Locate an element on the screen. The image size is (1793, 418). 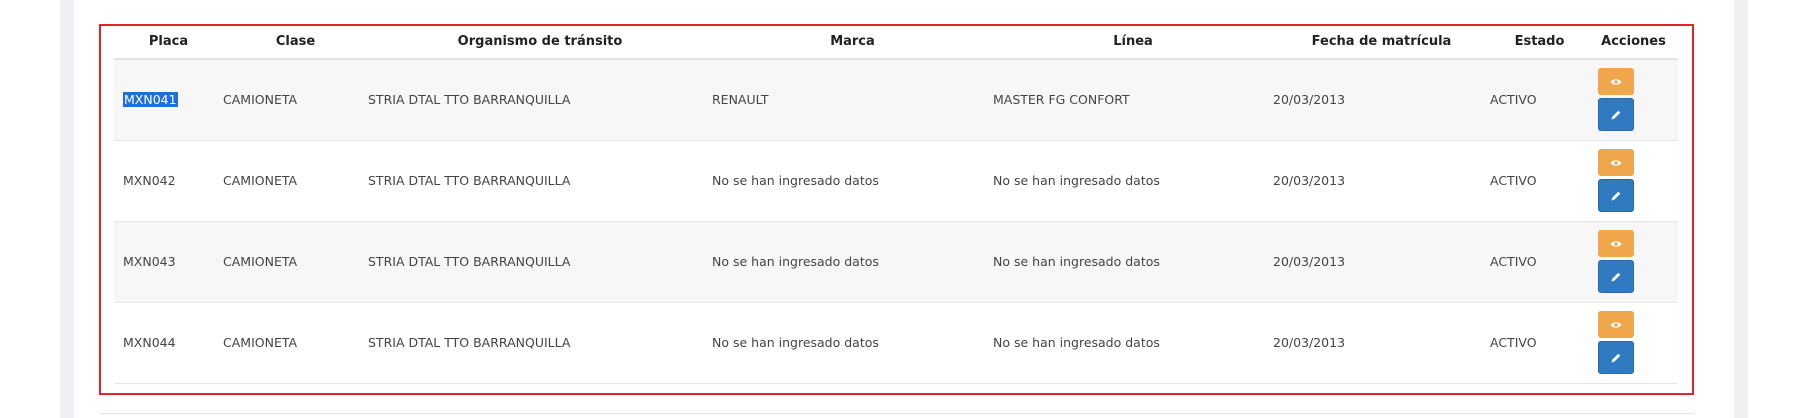
cell-placa: MXN044 is located at coordinates (168, 343).